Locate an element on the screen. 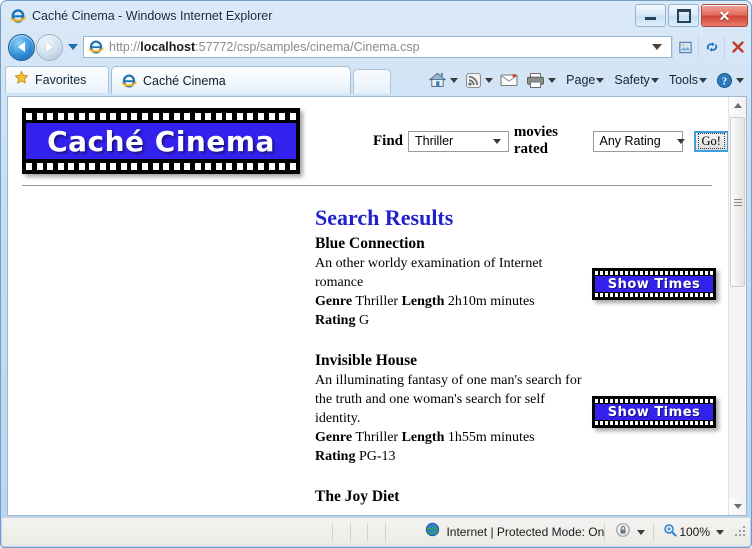 The image size is (752, 548). back-button is located at coordinates (21, 47).